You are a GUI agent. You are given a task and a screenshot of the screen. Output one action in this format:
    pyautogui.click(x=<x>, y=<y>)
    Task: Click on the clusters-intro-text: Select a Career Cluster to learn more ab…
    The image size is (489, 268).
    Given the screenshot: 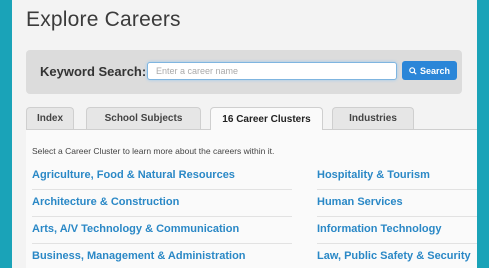 What is the action you would take?
    pyautogui.click(x=153, y=151)
    